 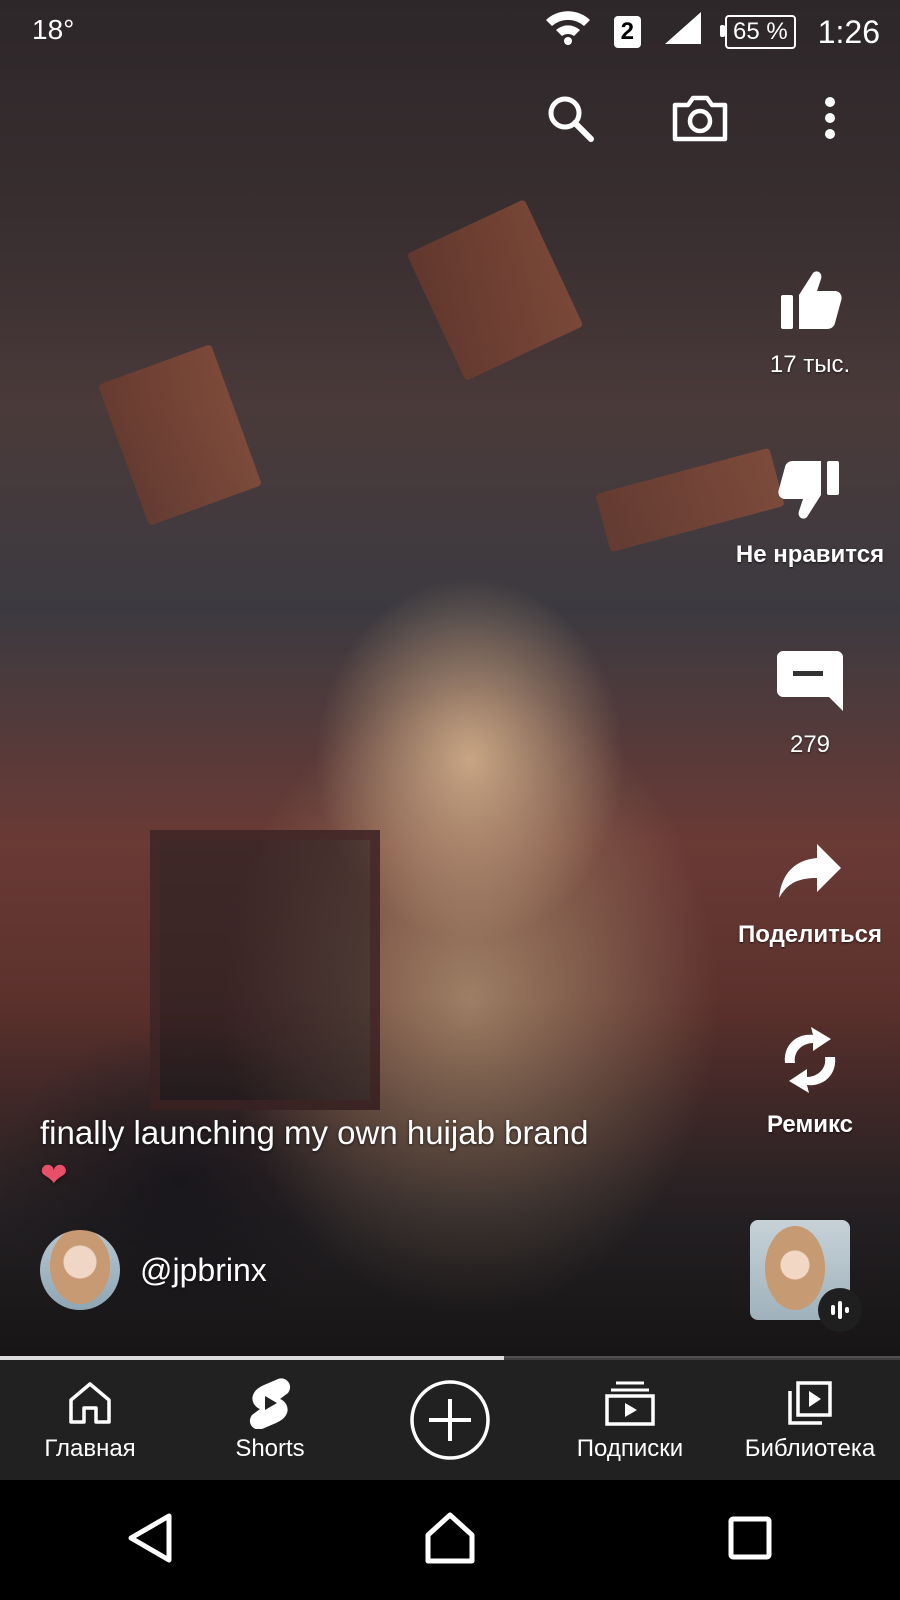 I want to click on system-back-button, so click(x=150, y=1540).